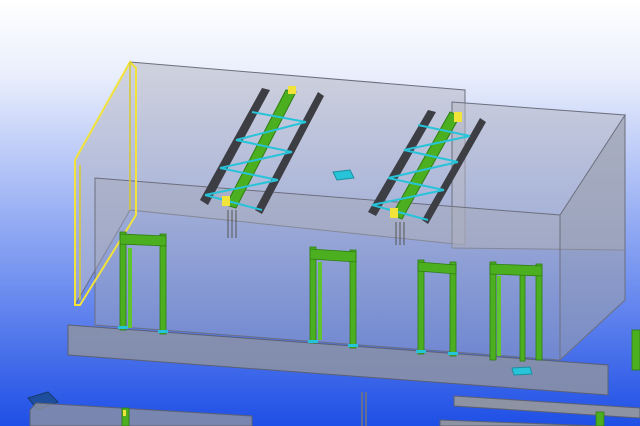 This screenshot has height=426, width=640. I want to click on truss-left-connection-plate, so click(226, 201).